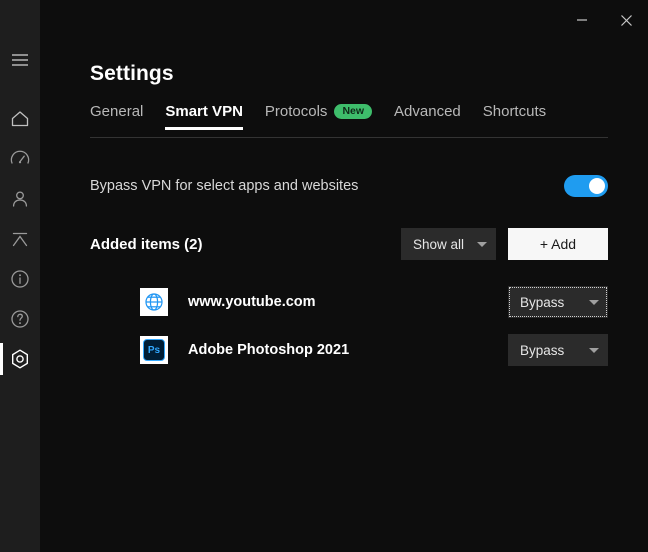  I want to click on photoshop-glyph: Ps, so click(154, 350).